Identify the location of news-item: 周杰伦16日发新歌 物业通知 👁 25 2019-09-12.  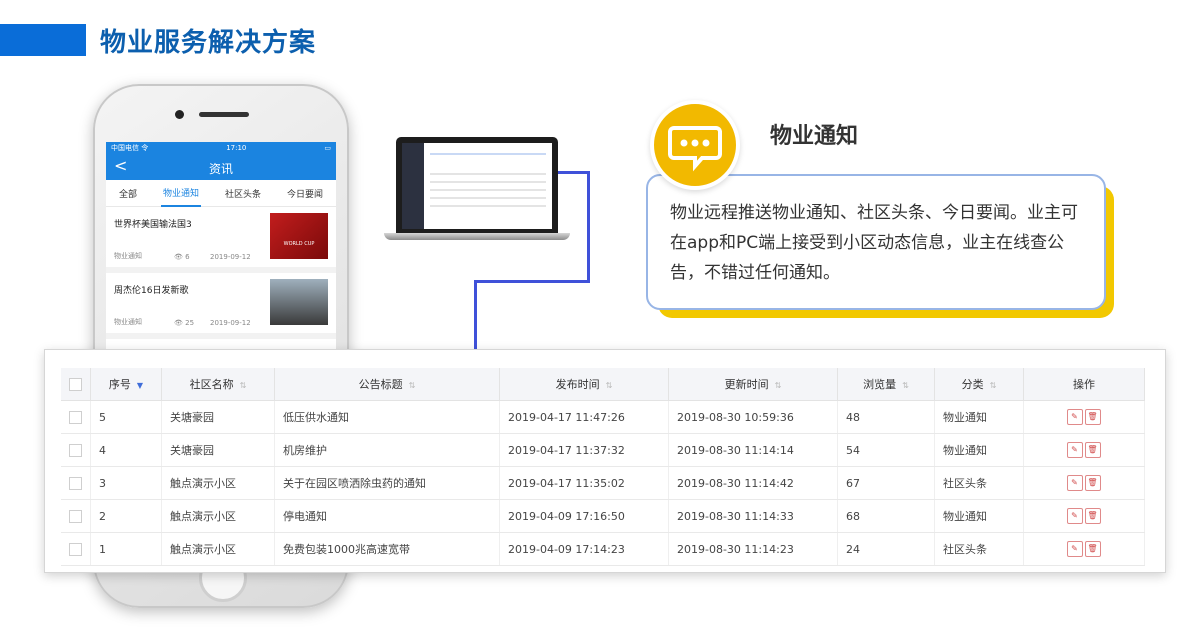
(221, 306).